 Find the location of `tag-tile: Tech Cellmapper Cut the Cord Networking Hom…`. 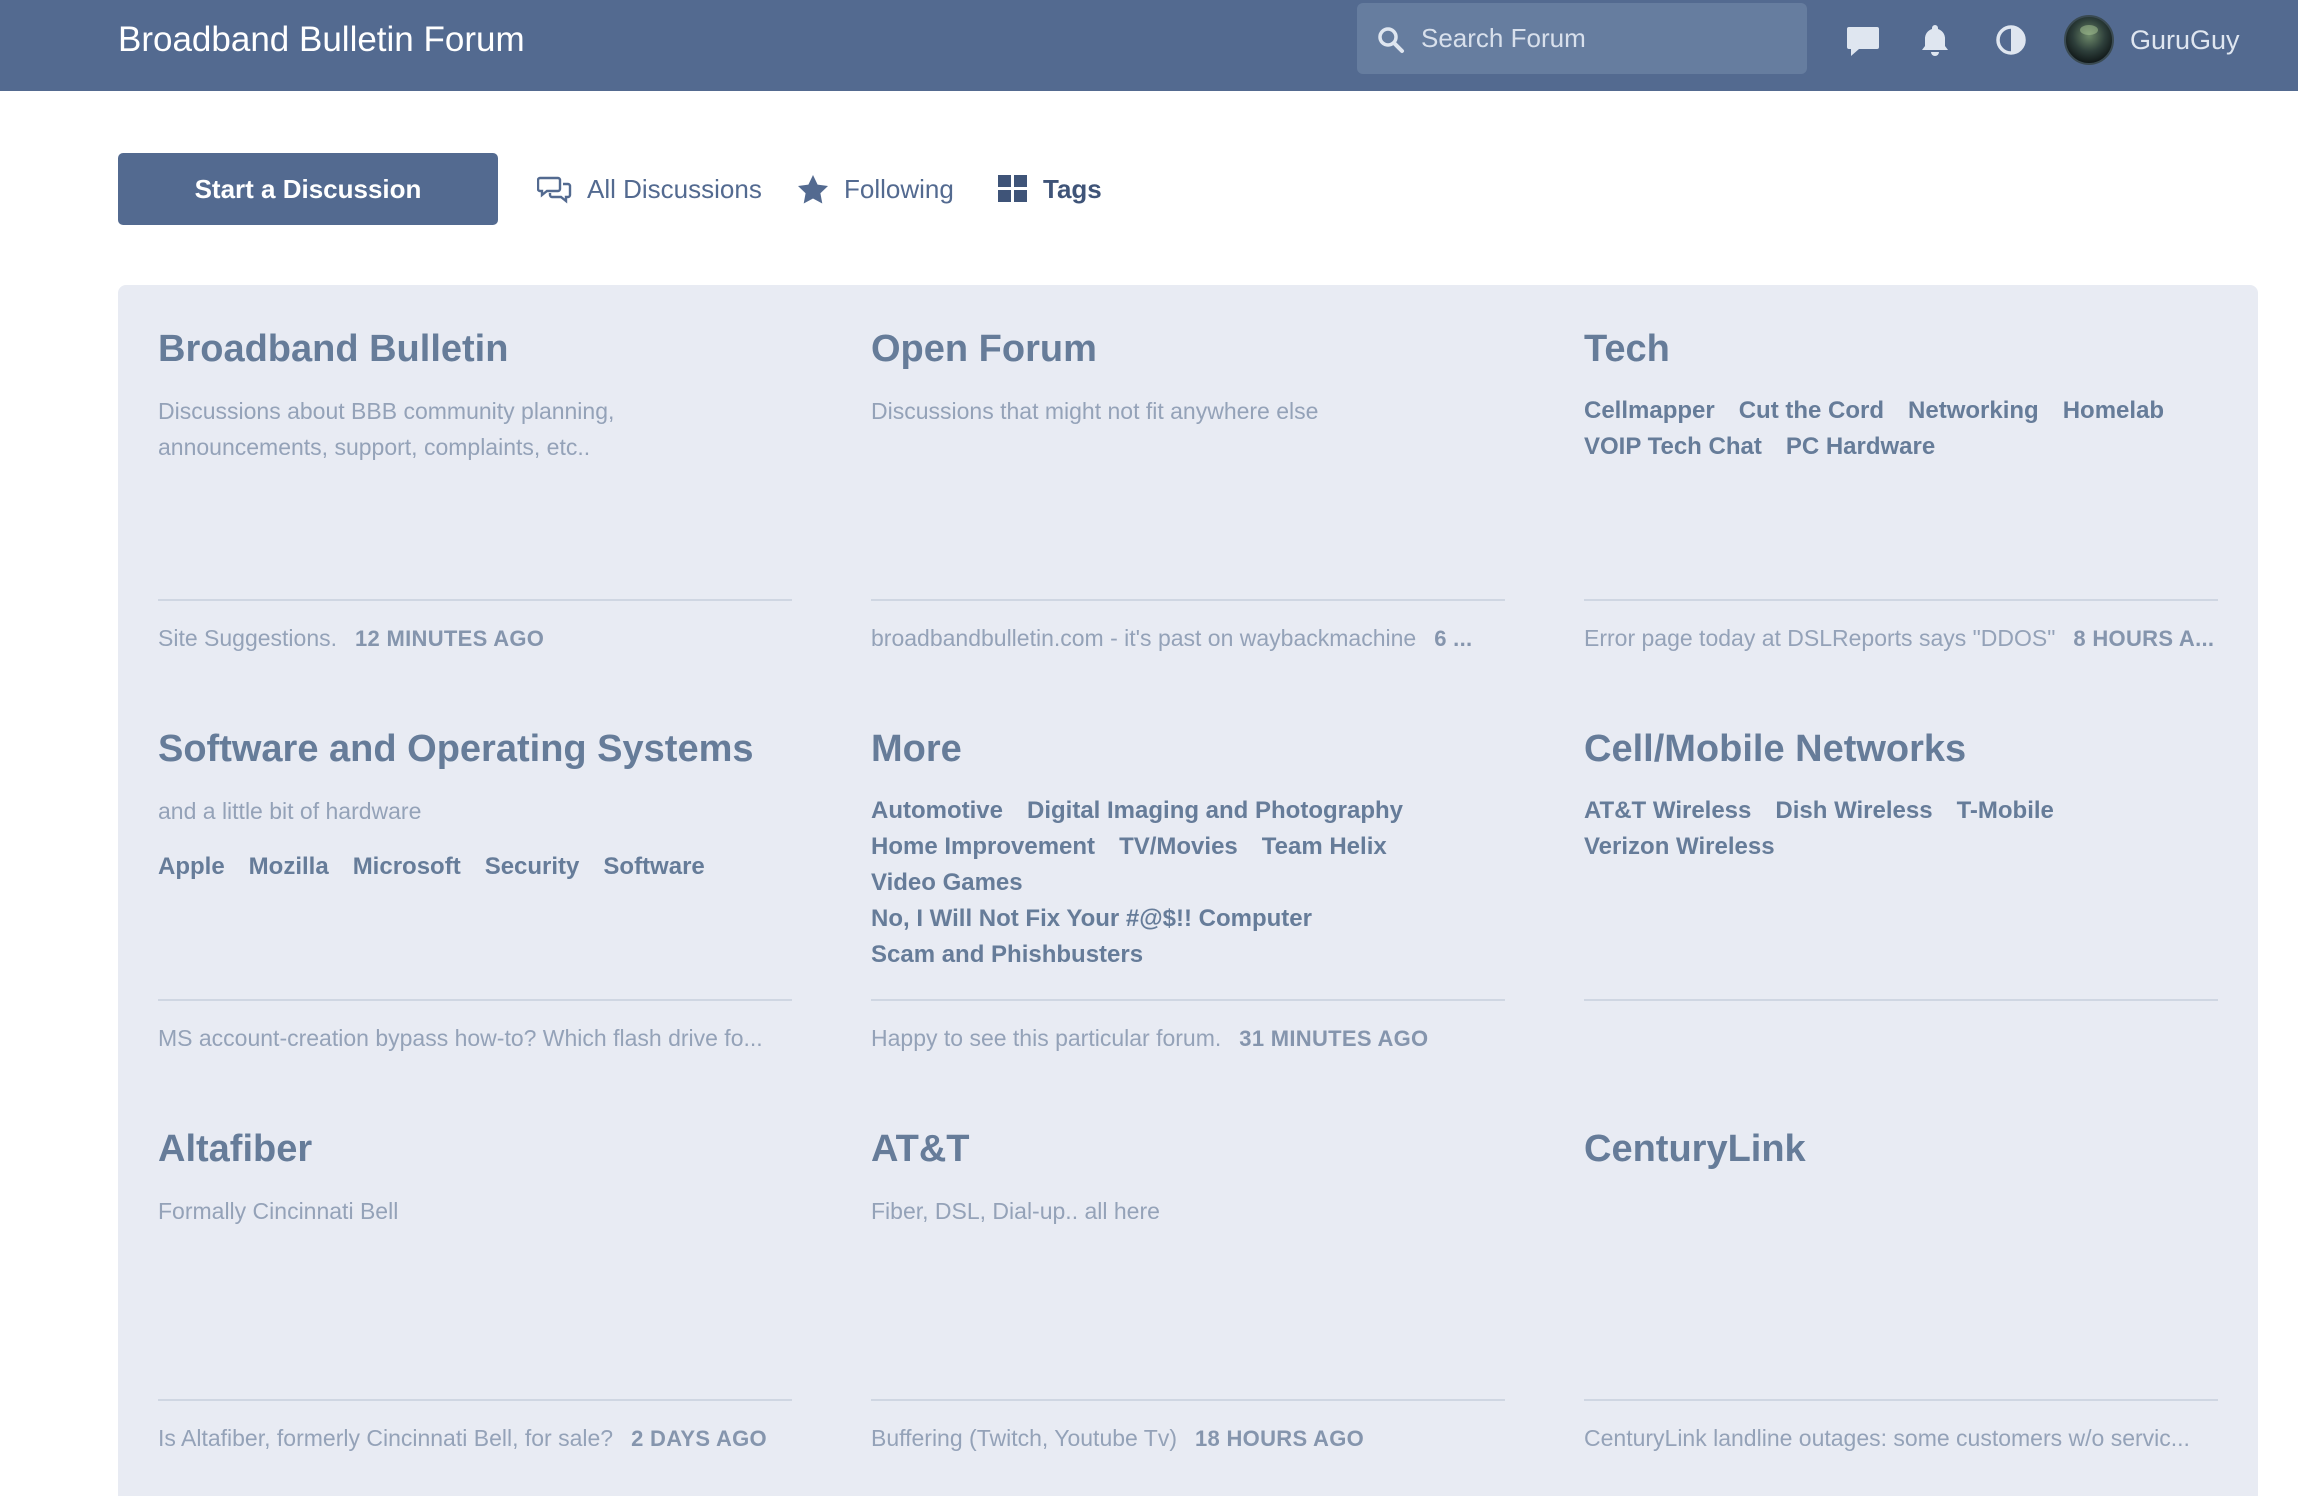

tag-tile: Tech Cellmapper Cut the Cord Networking Hom… is located at coordinates (1901, 485).